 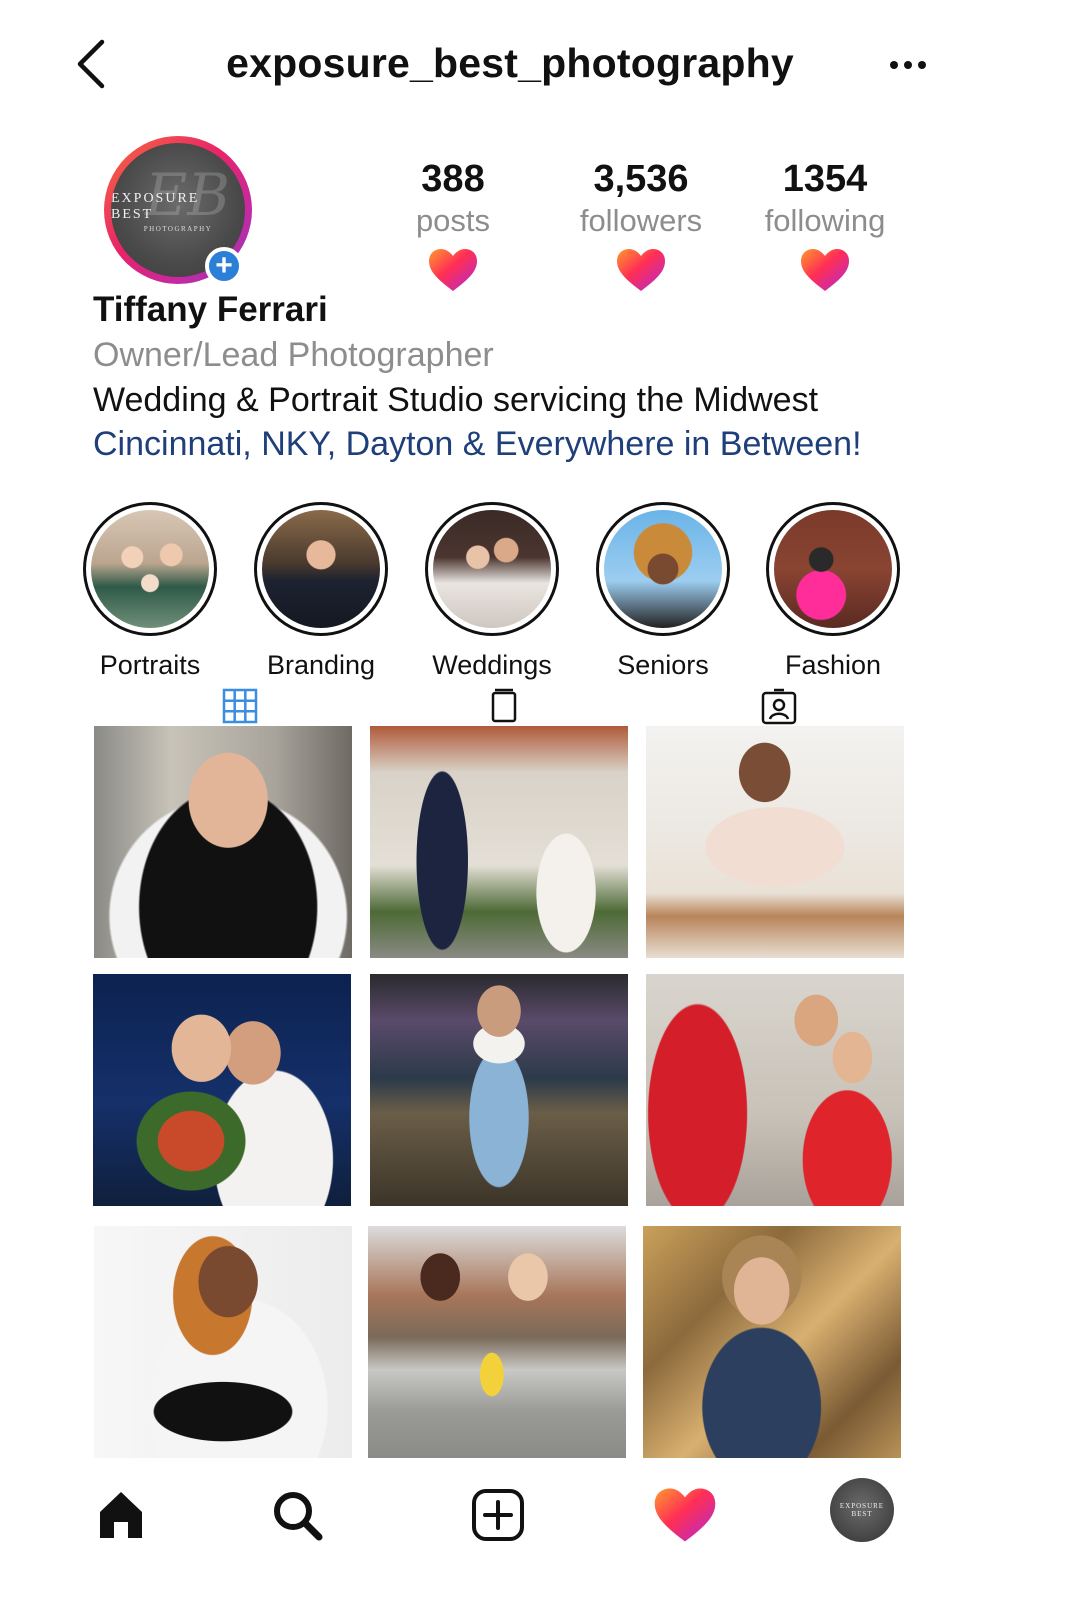 What do you see at coordinates (453, 220) in the screenshot?
I see `posts-label: posts` at bounding box center [453, 220].